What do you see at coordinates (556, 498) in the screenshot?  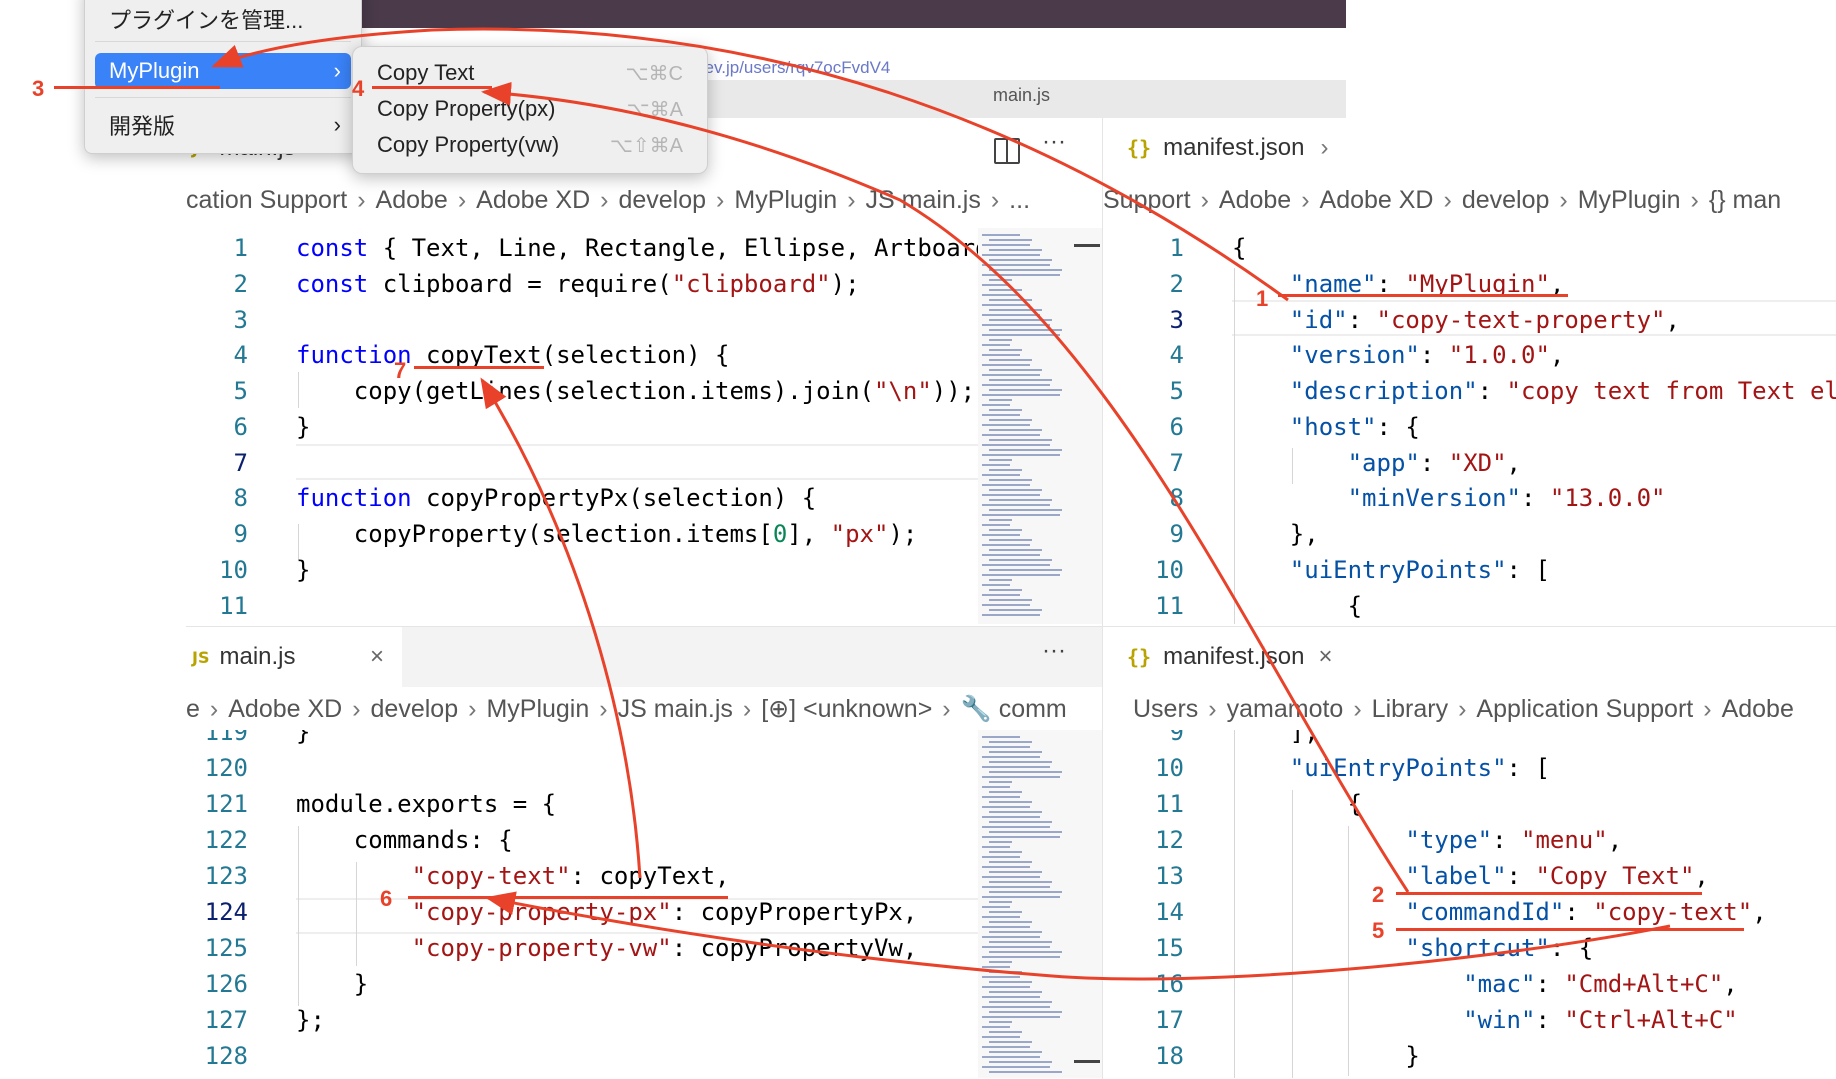 I see `code-line: function copyPropertyPx(selection) {` at bounding box center [556, 498].